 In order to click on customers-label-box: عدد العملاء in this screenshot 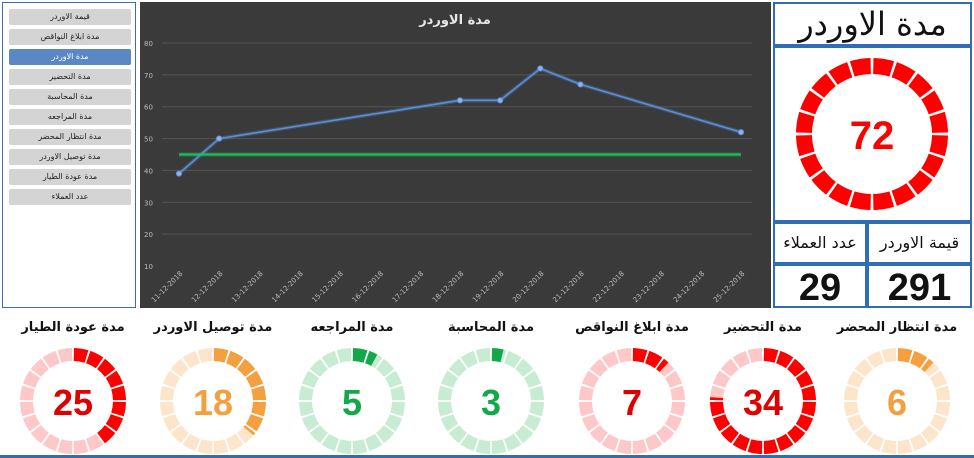, I will do `click(820, 243)`.